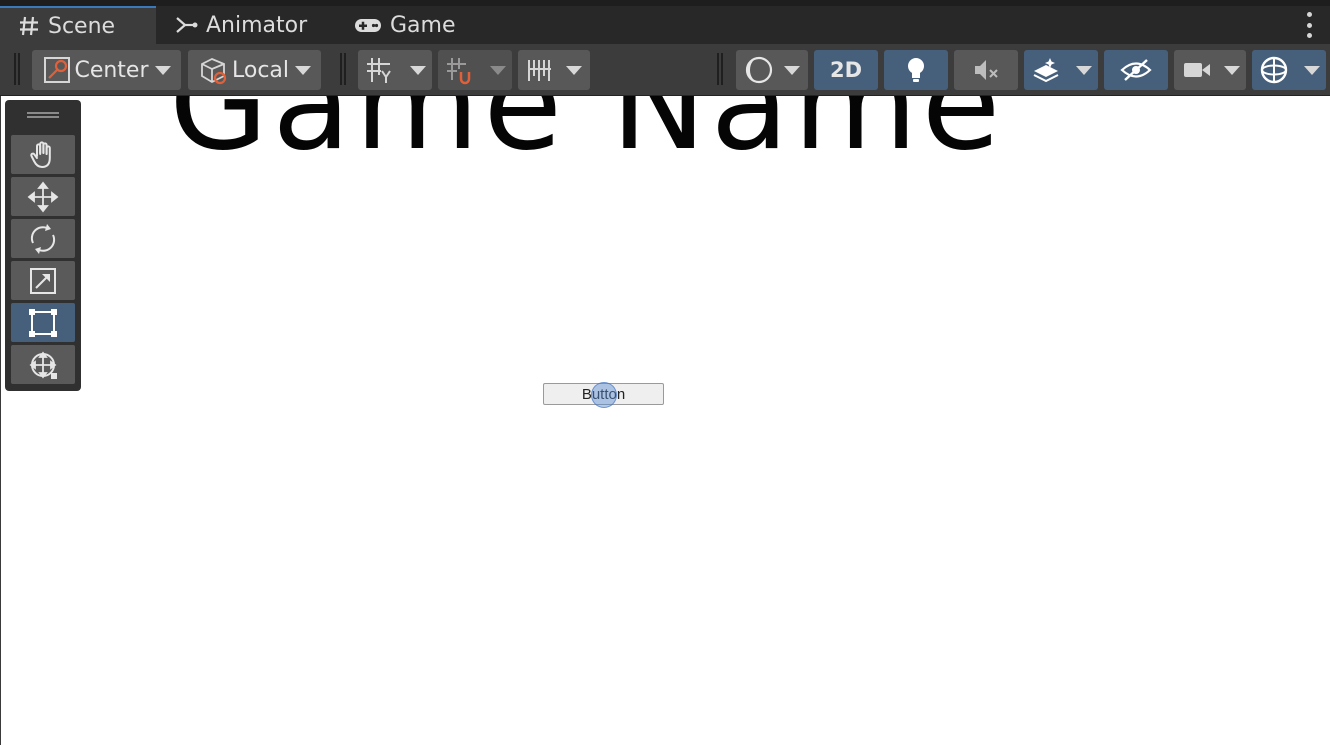 This screenshot has width=1330, height=745. I want to click on scale-tool-button, so click(43, 280).